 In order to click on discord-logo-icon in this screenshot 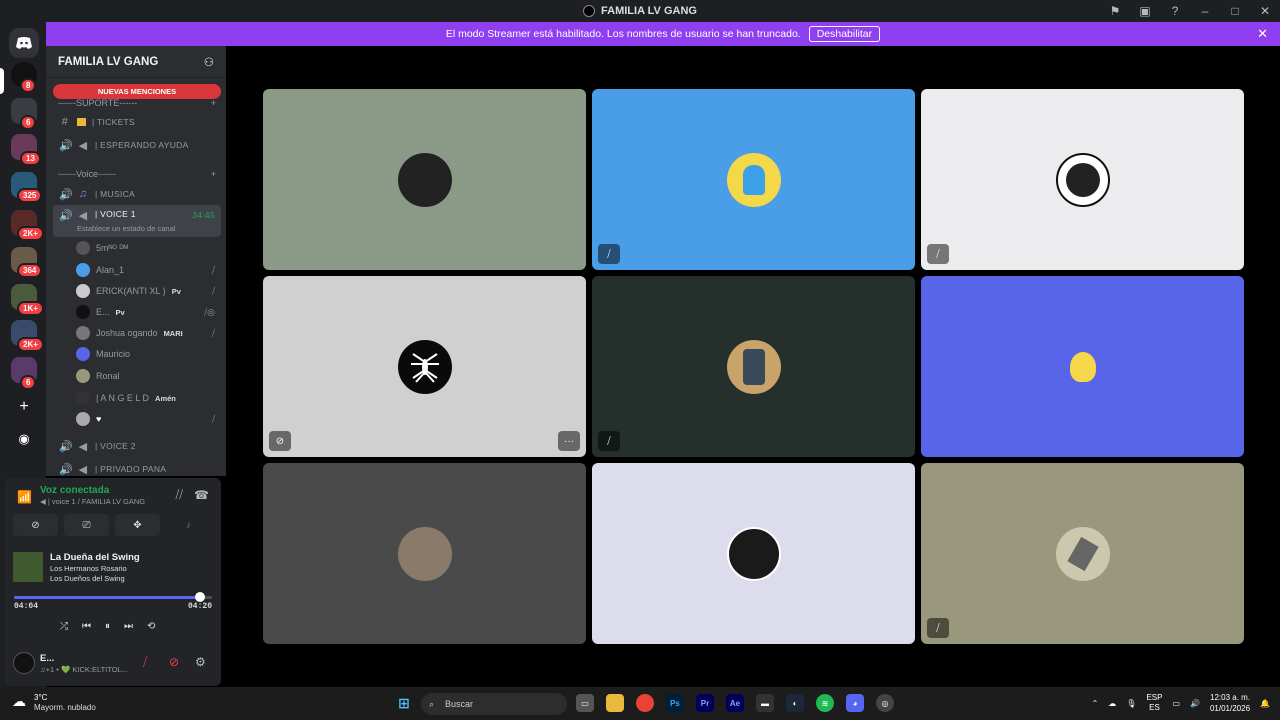, I will do `click(24, 43)`.